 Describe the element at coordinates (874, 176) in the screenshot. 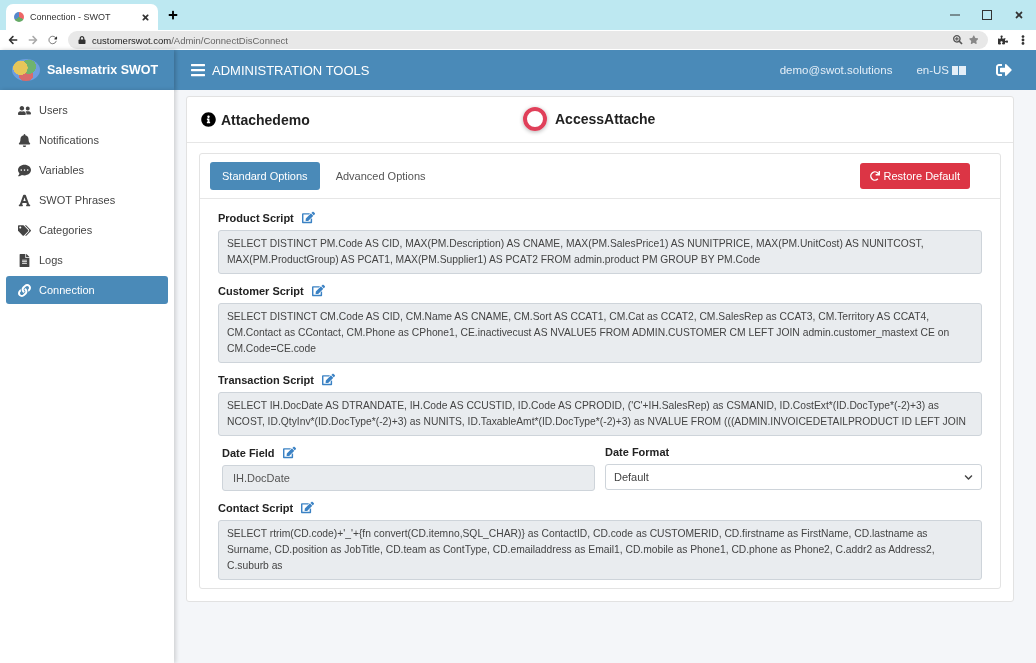

I see `redo-icon` at that location.